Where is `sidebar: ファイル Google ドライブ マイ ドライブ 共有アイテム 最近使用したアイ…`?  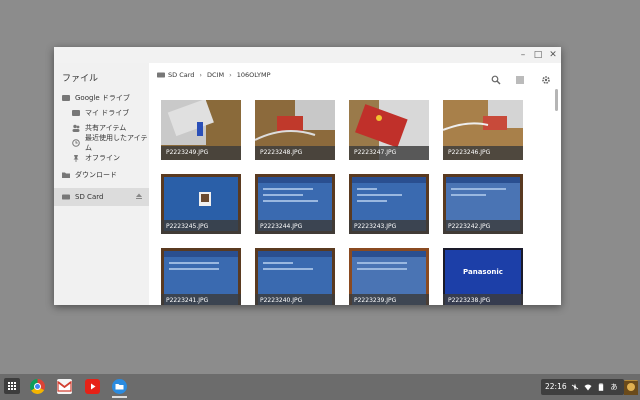 sidebar: ファイル Google ドライブ マイ ドライブ 共有アイテム 最近使用したアイ… is located at coordinates (101, 184).